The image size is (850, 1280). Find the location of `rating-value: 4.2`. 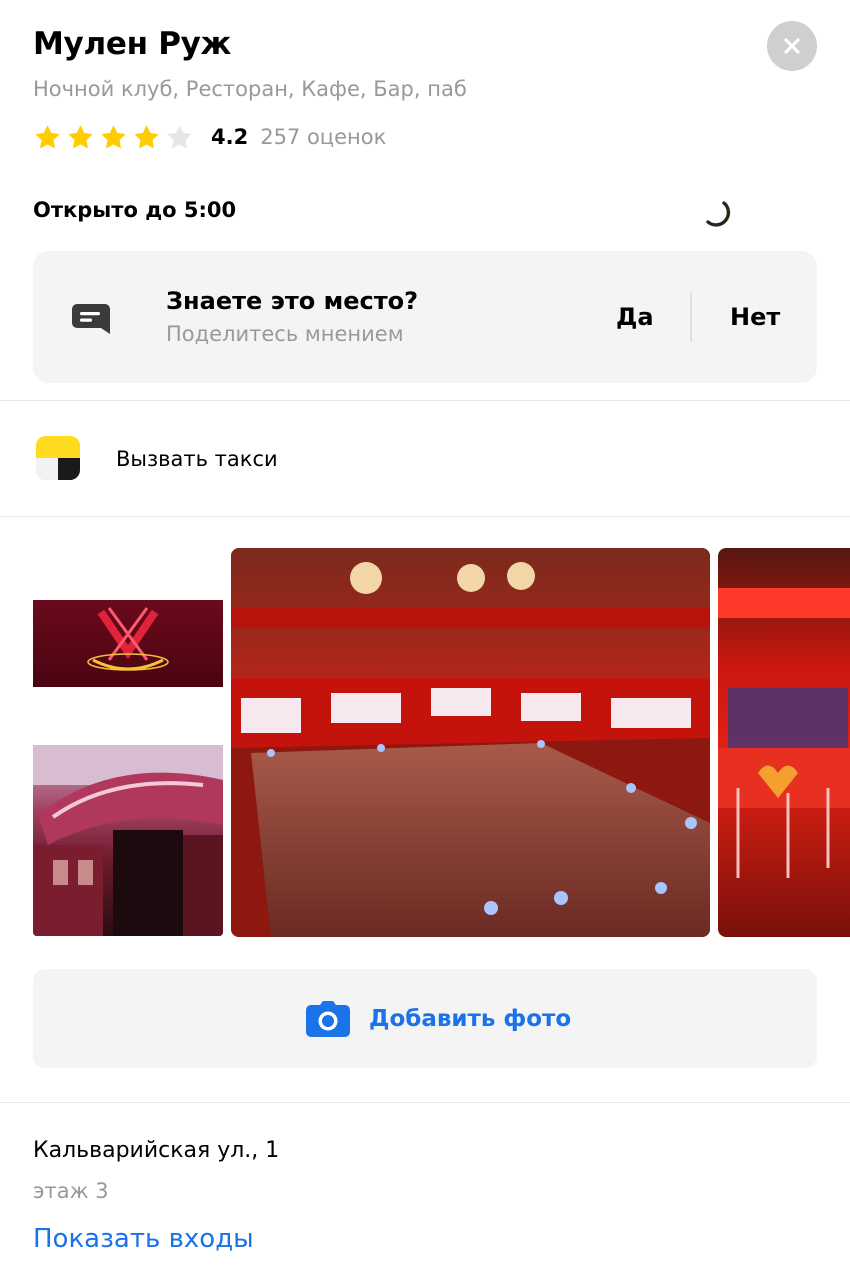

rating-value: 4.2 is located at coordinates (230, 137).